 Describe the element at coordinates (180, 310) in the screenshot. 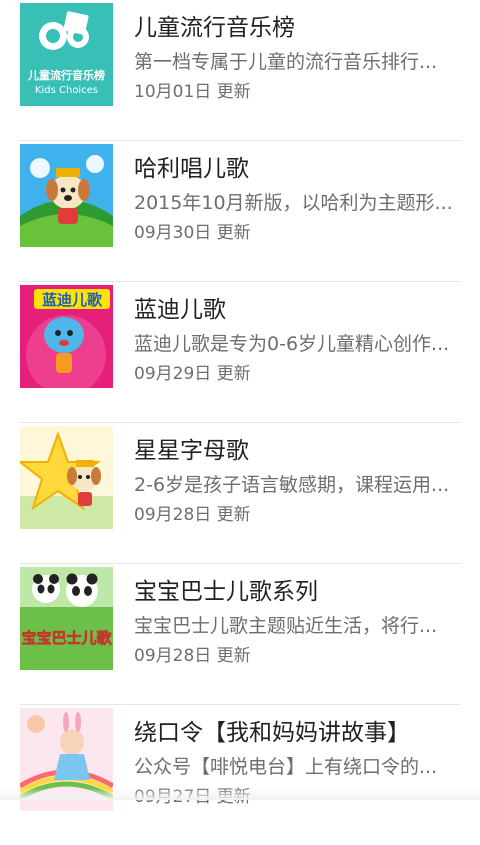

I see `item-title: 蓝迪儿歌` at that location.